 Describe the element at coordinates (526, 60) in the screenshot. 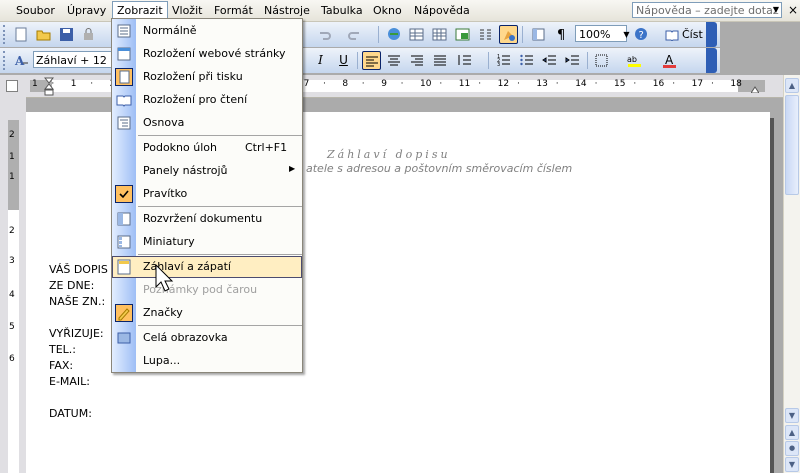

I see `bullets-icon` at that location.